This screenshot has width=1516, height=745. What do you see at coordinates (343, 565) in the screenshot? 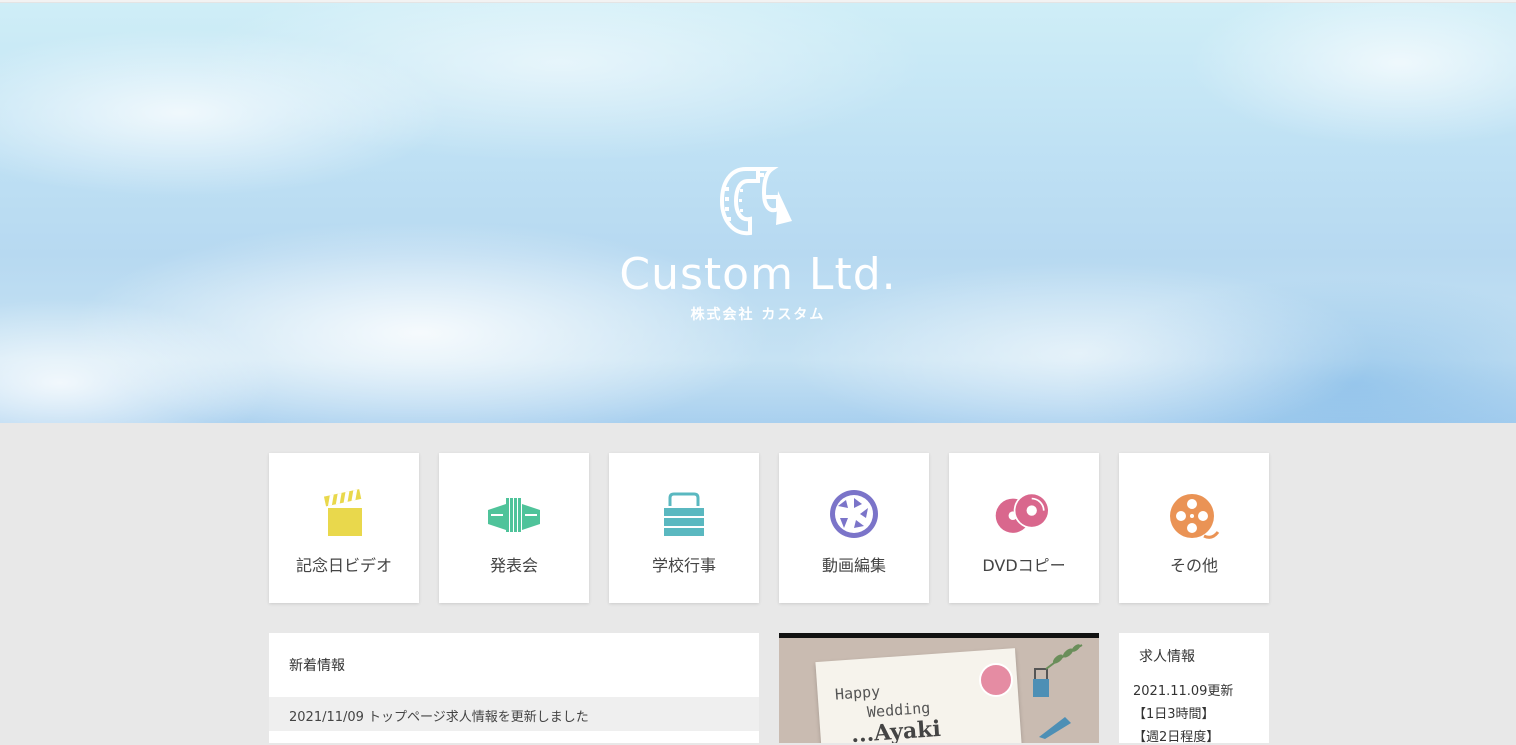
I see `category-label: 記念日ビデオ` at bounding box center [343, 565].